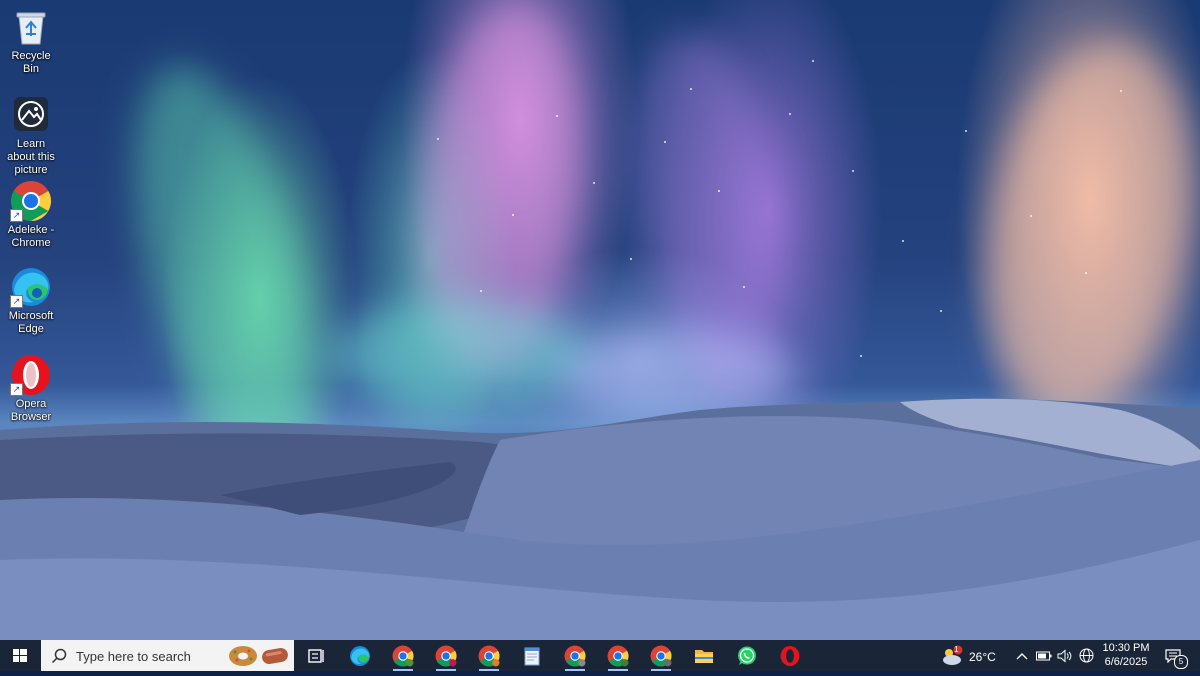 Image resolution: width=1200 pixels, height=676 pixels. What do you see at coordinates (31, 201) in the screenshot?
I see `chrome-icon: ↗` at bounding box center [31, 201].